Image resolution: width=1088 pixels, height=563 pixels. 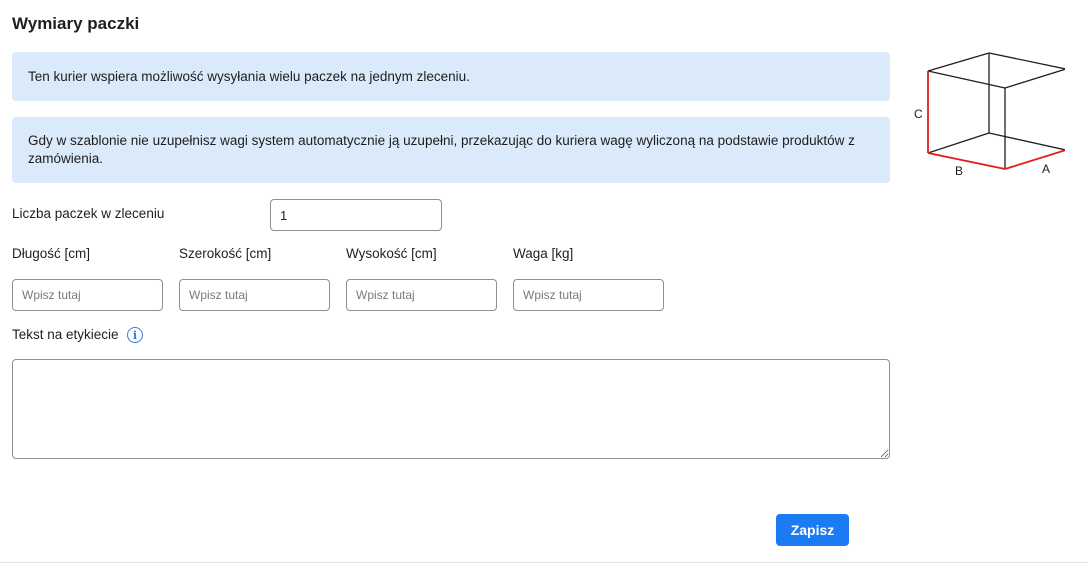 What do you see at coordinates (421, 295) in the screenshot?
I see `height-input` at bounding box center [421, 295].